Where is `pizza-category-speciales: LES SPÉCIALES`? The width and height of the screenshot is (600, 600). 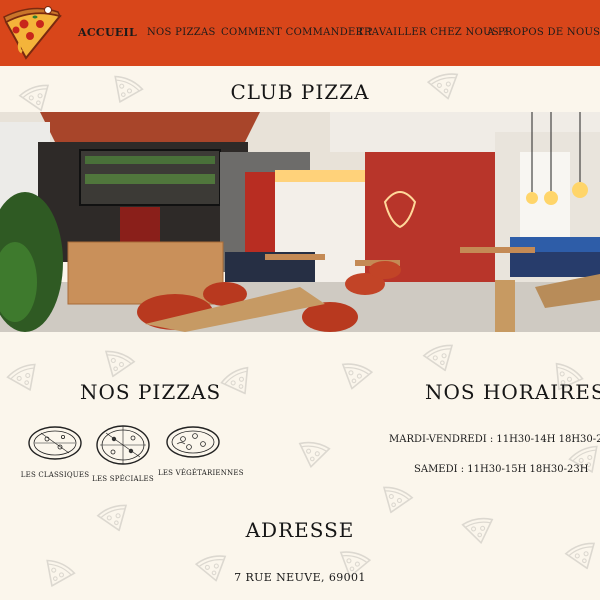
pizza-category-speciales: LES SPÉCIALES is located at coordinates (123, 453).